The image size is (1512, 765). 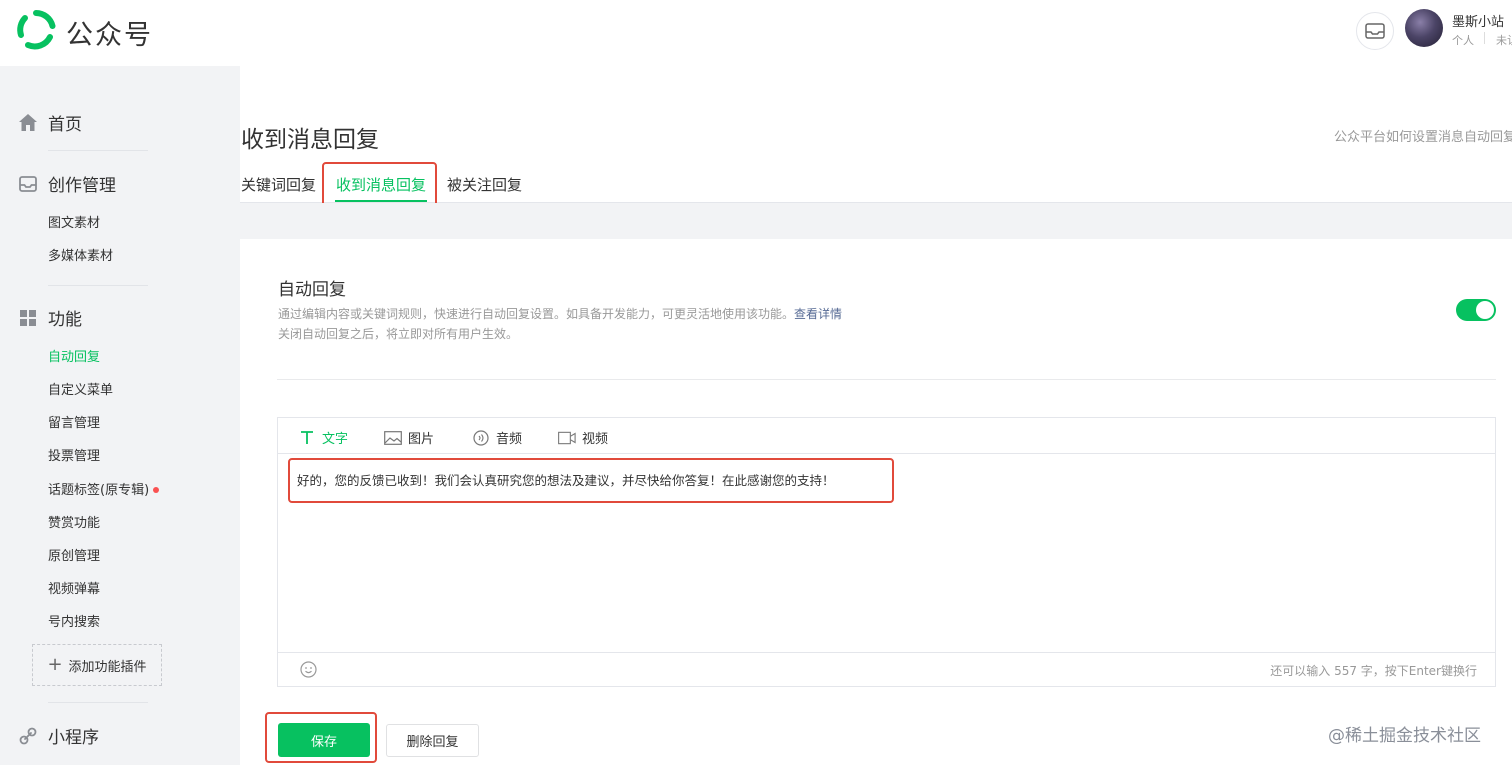 I want to click on char-count: 还可以输入 557 字，按下Enter键换行, so click(x=1373, y=671).